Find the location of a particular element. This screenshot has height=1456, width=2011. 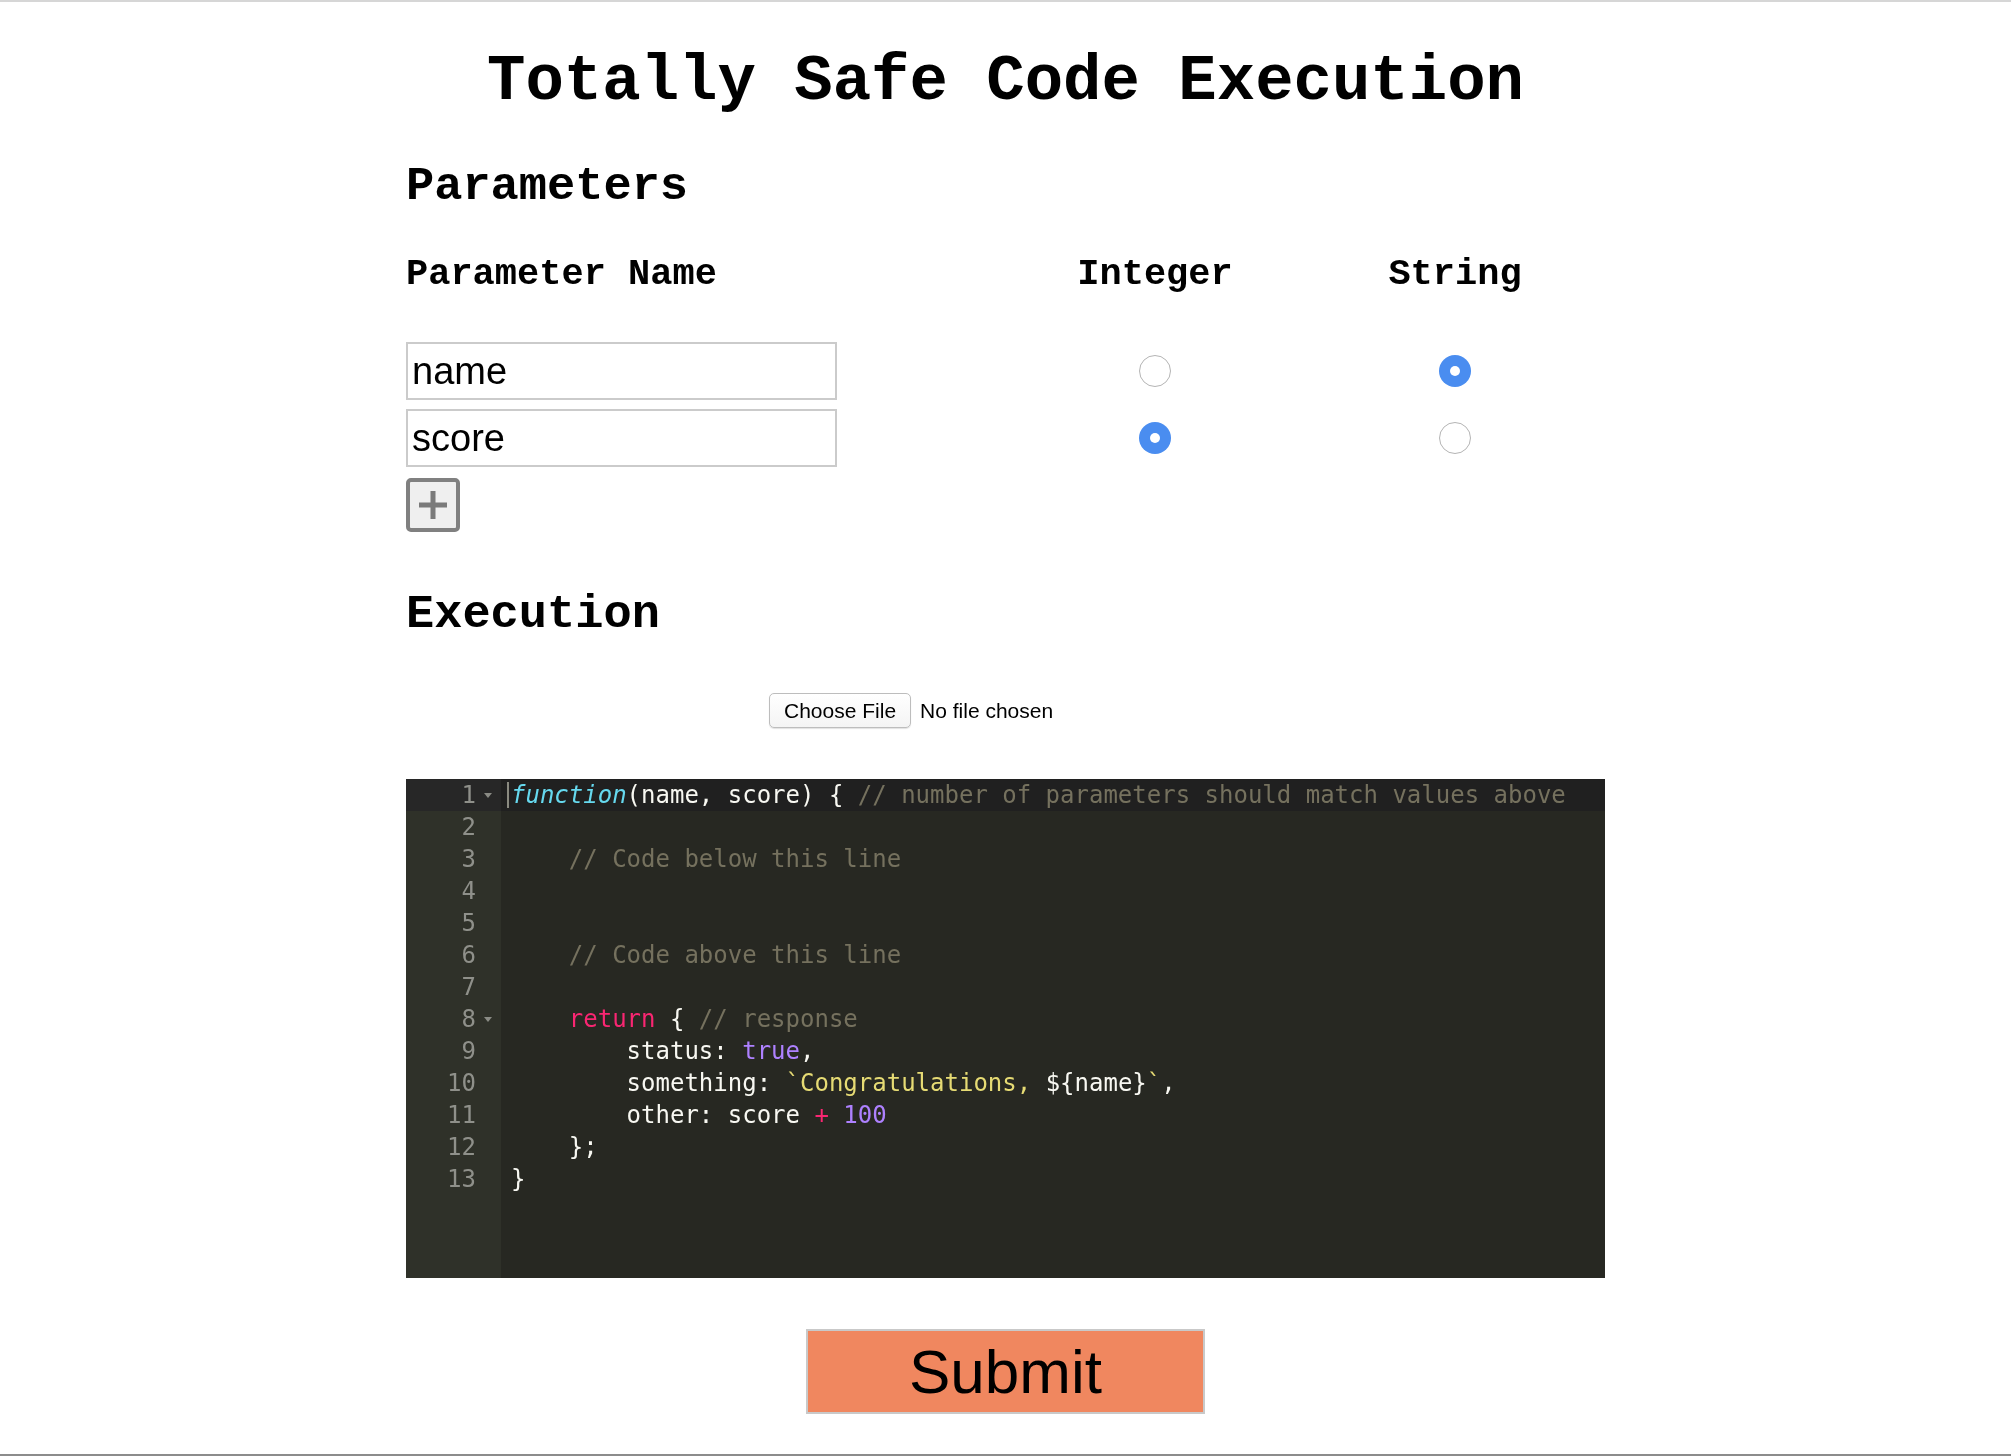

line-number: 3 is located at coordinates (468, 859).